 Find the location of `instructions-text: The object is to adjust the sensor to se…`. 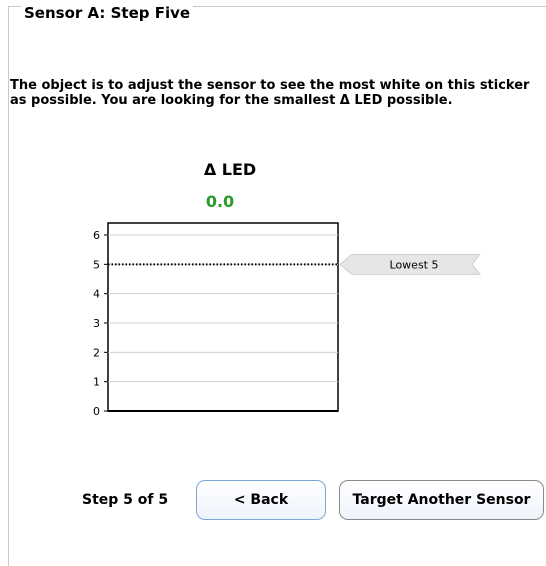

instructions-text: The object is to adjust the sensor to se… is located at coordinates (270, 93).